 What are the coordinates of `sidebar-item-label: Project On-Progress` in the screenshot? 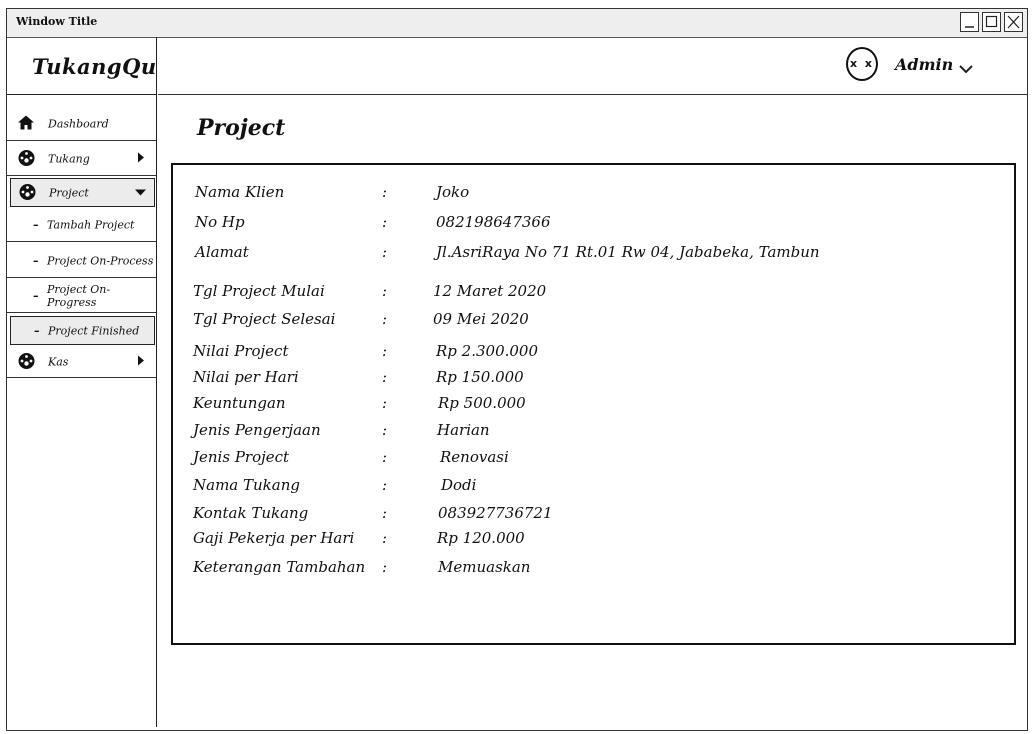 It's located at (79, 296).